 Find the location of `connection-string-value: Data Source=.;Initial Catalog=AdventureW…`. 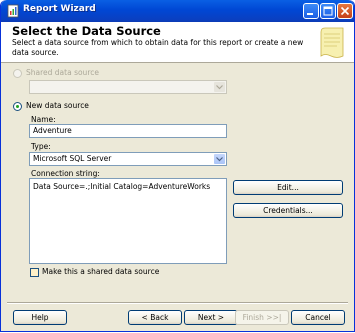

connection-string-value: Data Source=.;Initial Catalog=AdventureW… is located at coordinates (122, 186).